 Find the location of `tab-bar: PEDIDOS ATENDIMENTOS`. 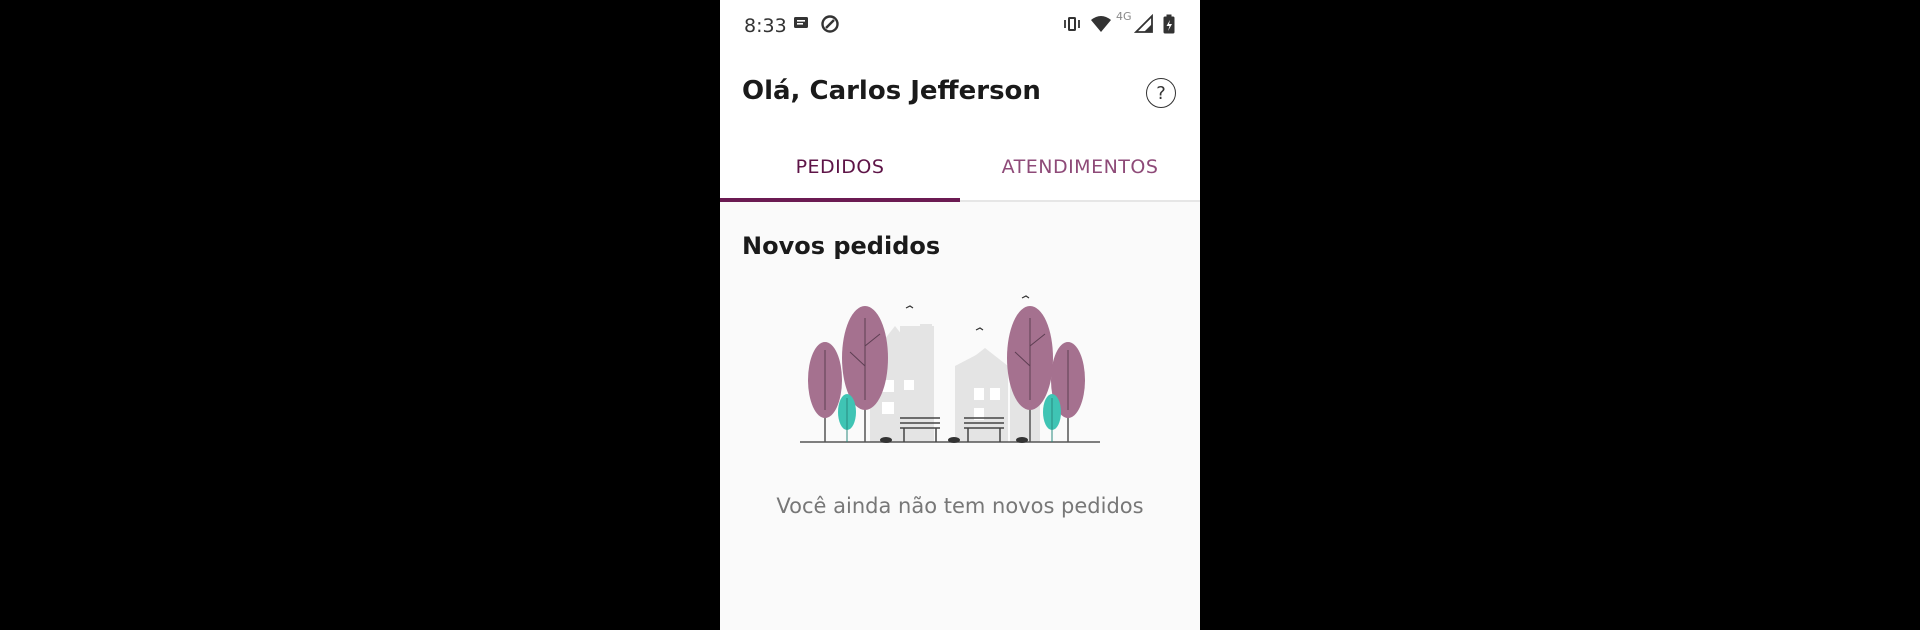

tab-bar: PEDIDOS ATENDIMENTOS is located at coordinates (960, 168).